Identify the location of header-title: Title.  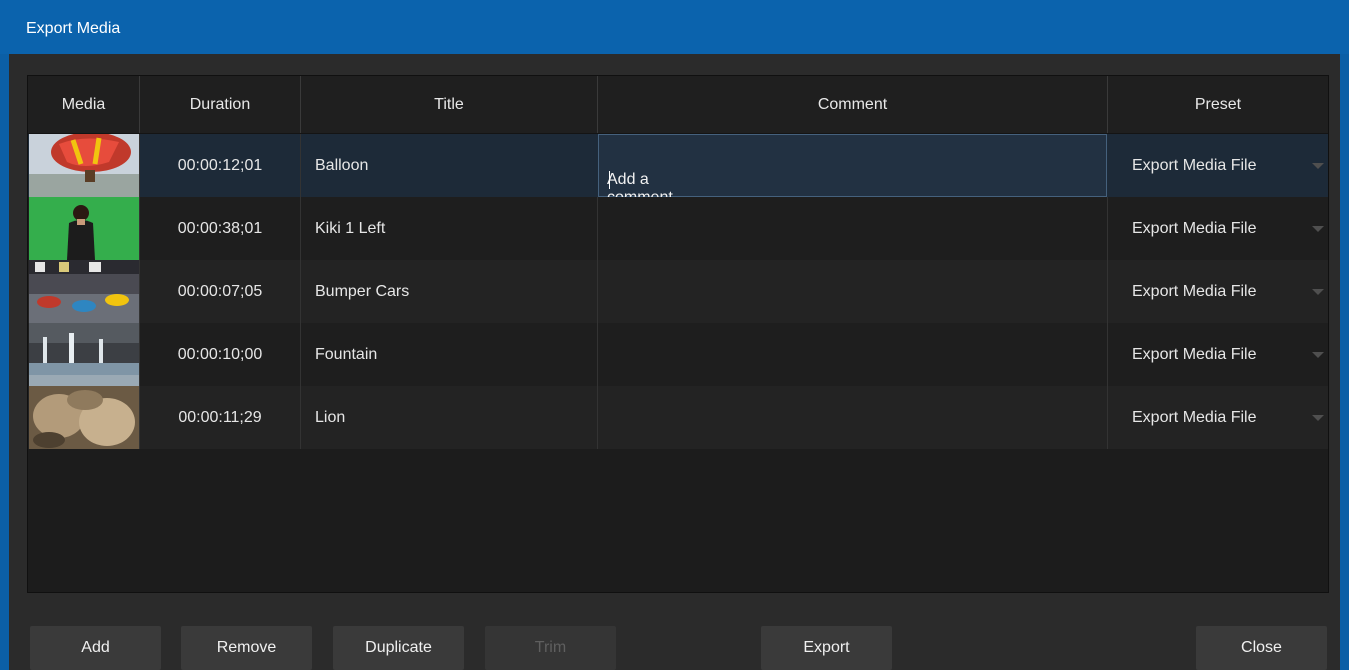
(449, 104).